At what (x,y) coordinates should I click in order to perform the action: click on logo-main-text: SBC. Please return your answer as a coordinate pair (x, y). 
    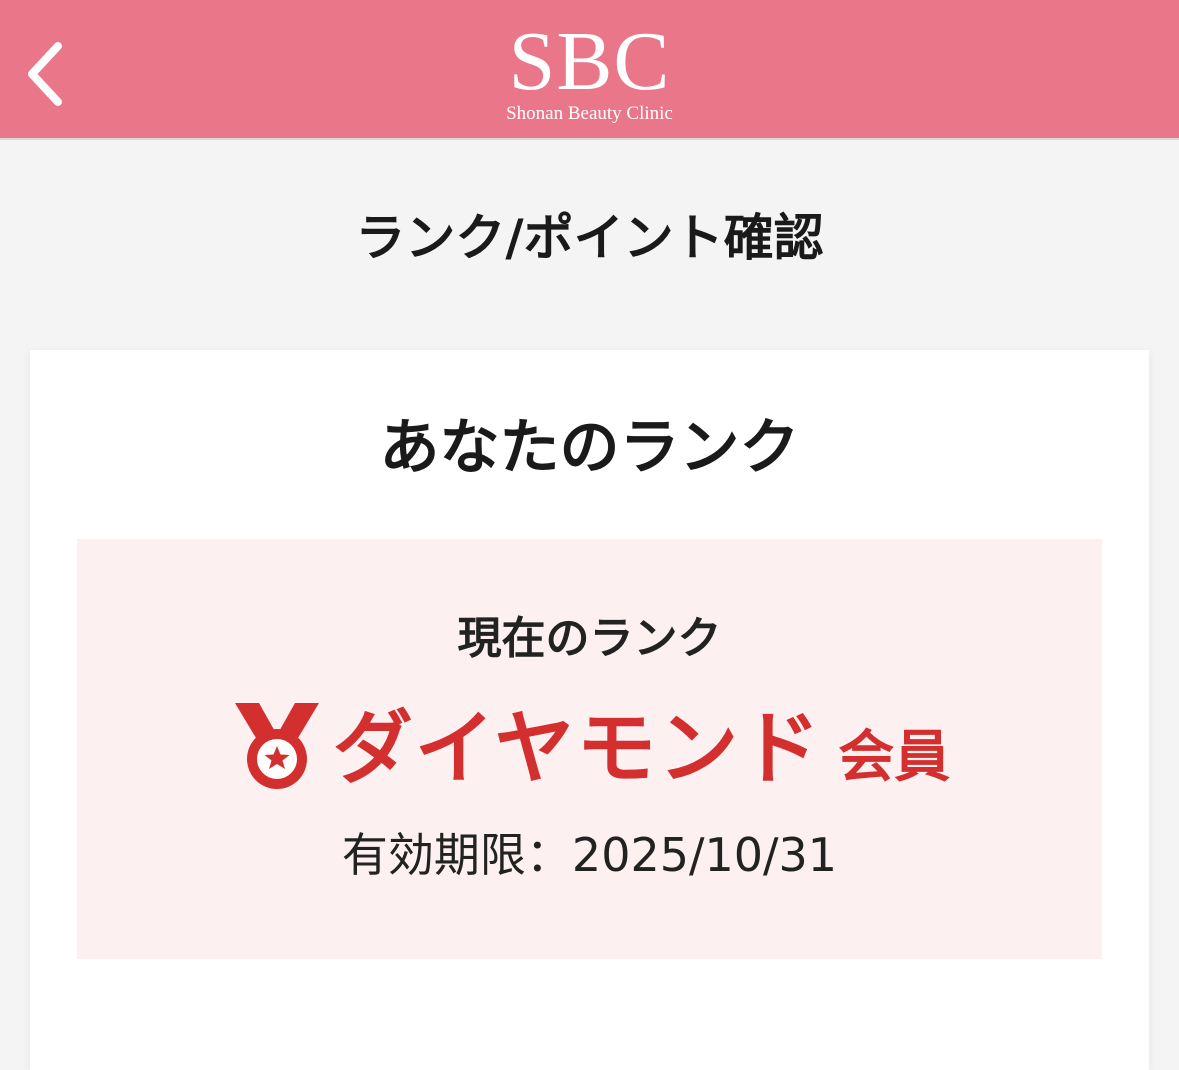
    Looking at the image, I should click on (589, 61).